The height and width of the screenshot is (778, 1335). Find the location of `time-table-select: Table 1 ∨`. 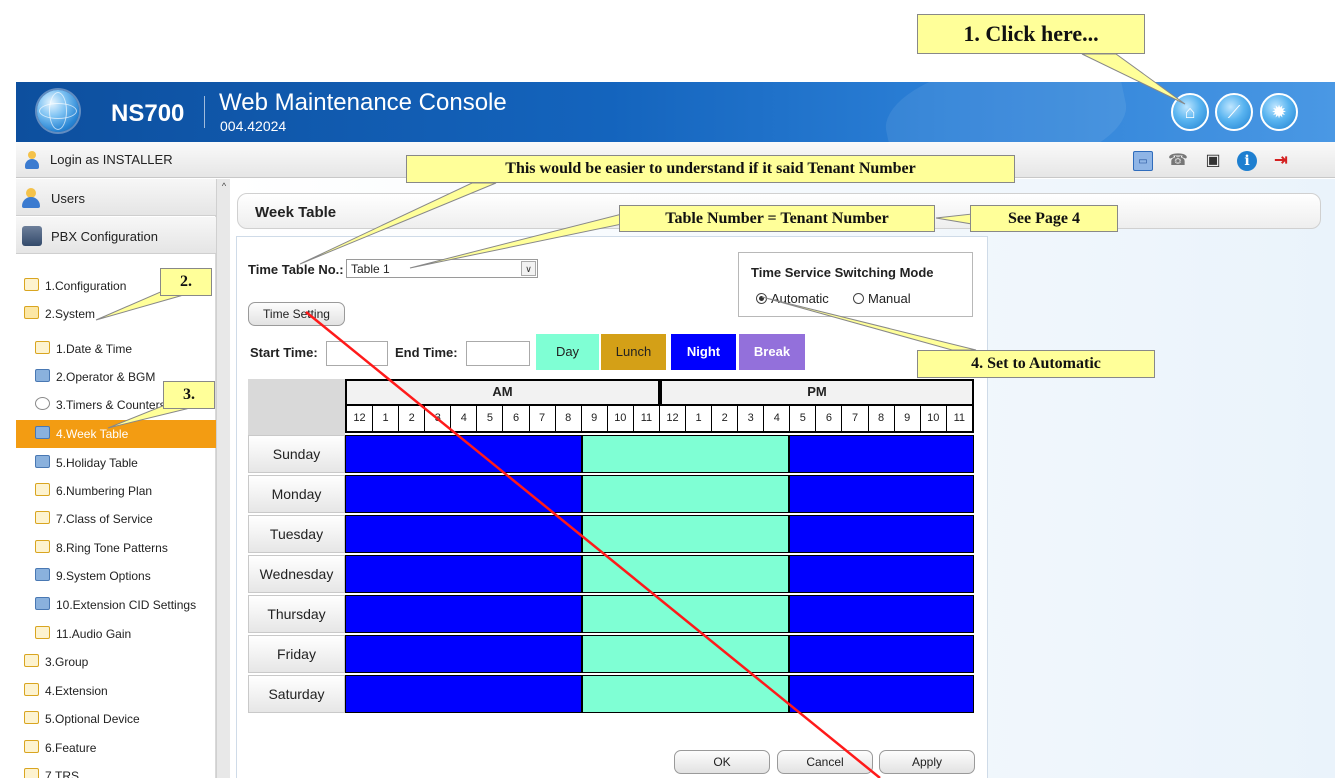

time-table-select: Table 1 ∨ is located at coordinates (442, 268).